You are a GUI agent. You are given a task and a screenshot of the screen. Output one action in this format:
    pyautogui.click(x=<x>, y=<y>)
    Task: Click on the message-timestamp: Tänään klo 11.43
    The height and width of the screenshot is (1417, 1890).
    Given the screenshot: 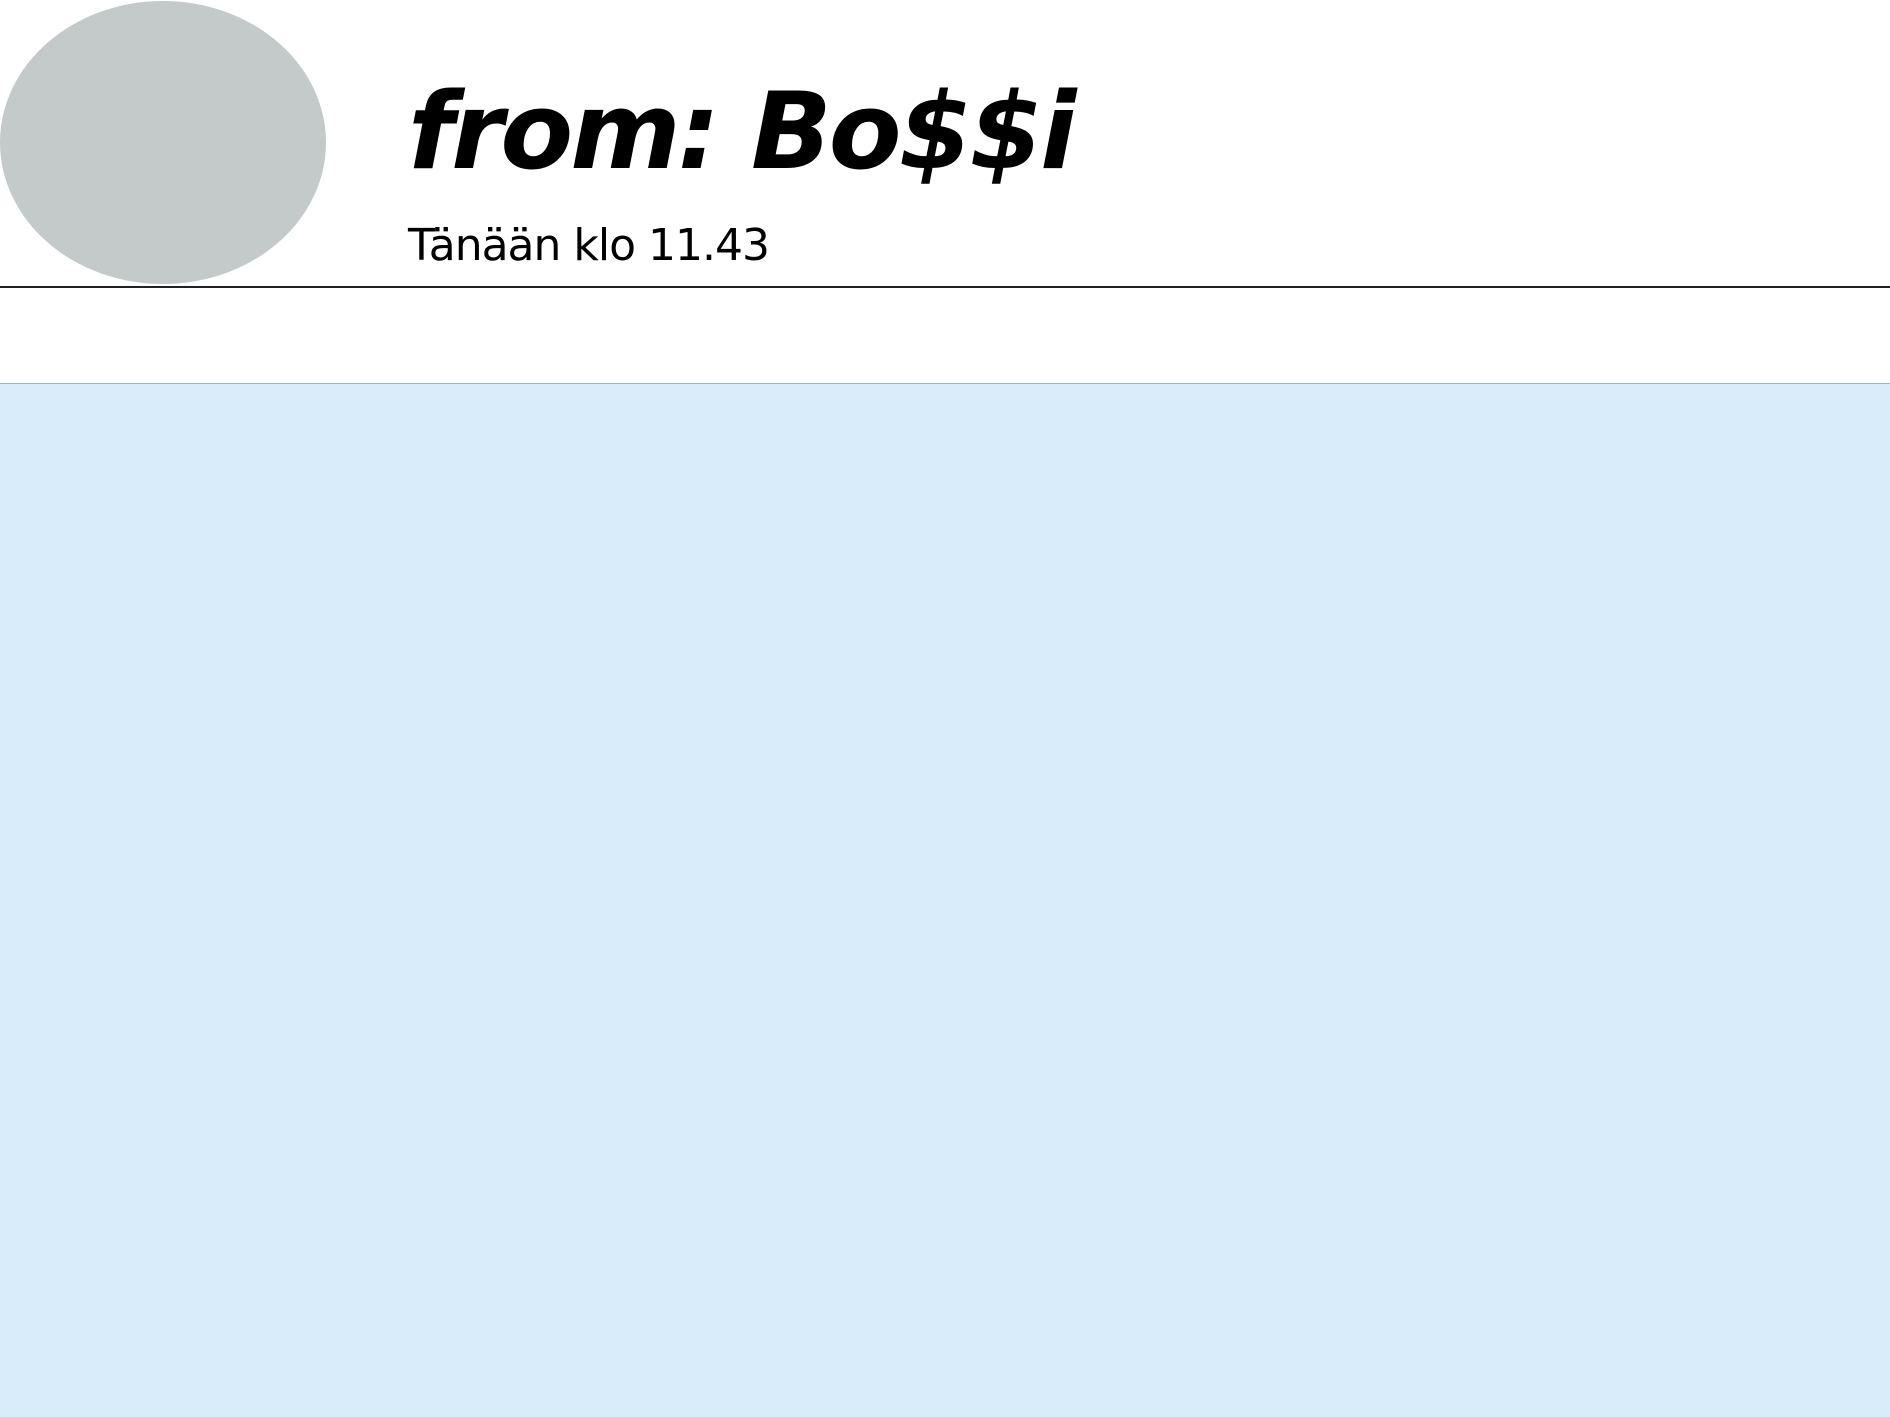 What is the action you would take?
    pyautogui.click(x=589, y=245)
    